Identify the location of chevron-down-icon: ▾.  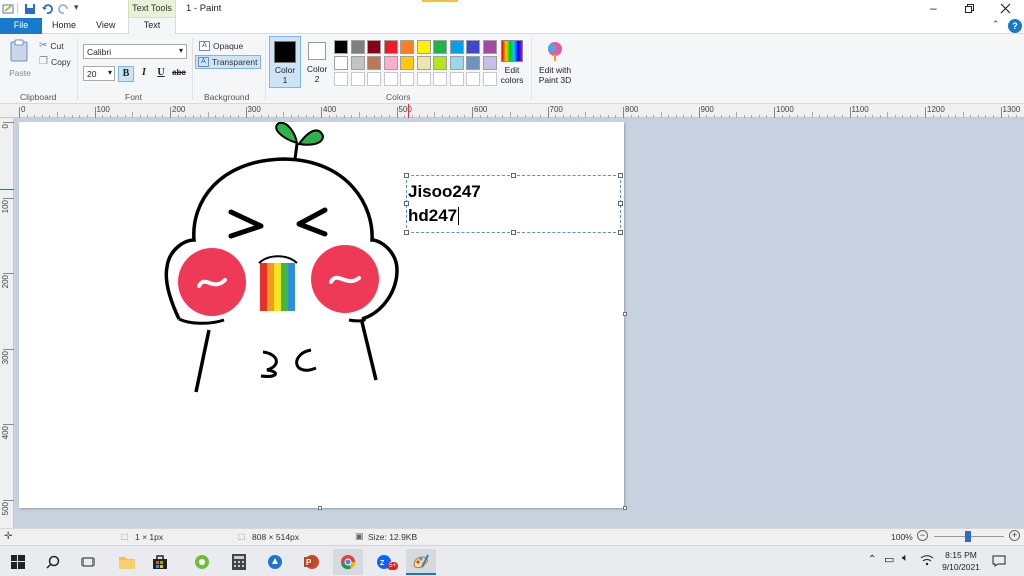
(109, 72).